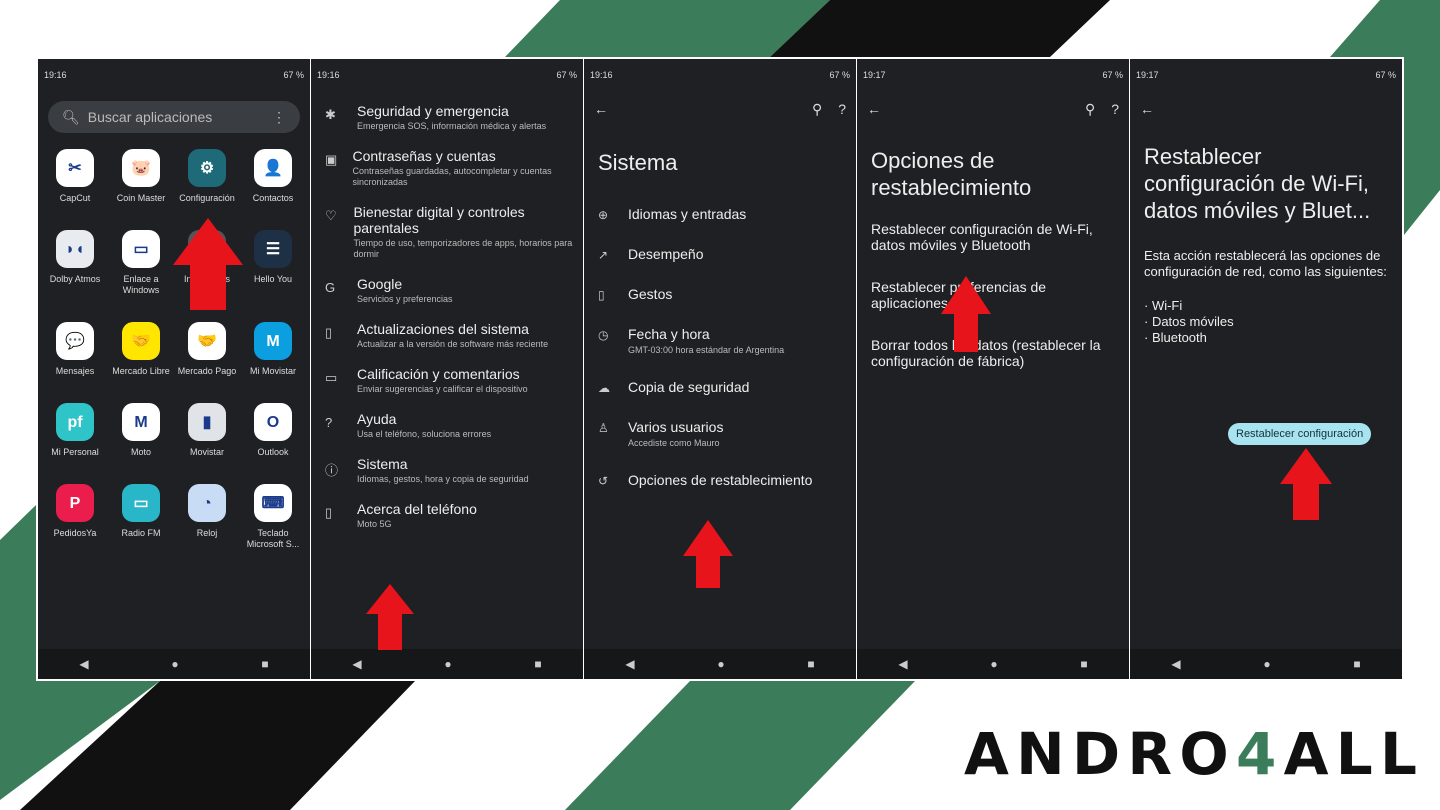  What do you see at coordinates (273, 168) in the screenshot?
I see `app-icon: 👤` at bounding box center [273, 168].